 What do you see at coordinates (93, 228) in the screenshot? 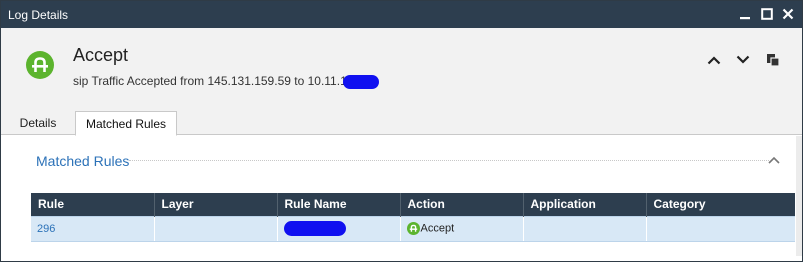
I see `cell-rule: 296` at bounding box center [93, 228].